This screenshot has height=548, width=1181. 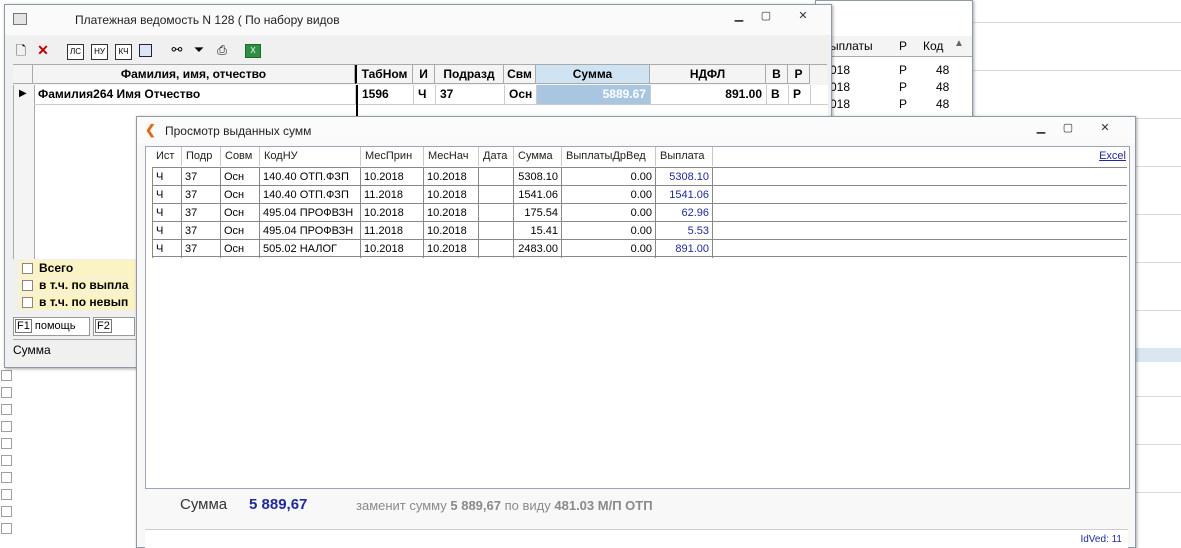 What do you see at coordinates (384, 74) in the screenshot?
I see `col-tabnom: ТабНом` at bounding box center [384, 74].